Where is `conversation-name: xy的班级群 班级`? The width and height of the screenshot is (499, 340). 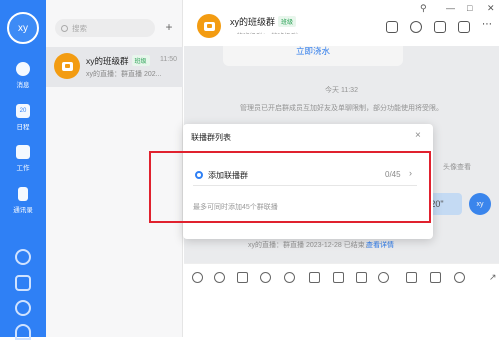 conversation-name: xy的班级群 班级 is located at coordinates (118, 61).